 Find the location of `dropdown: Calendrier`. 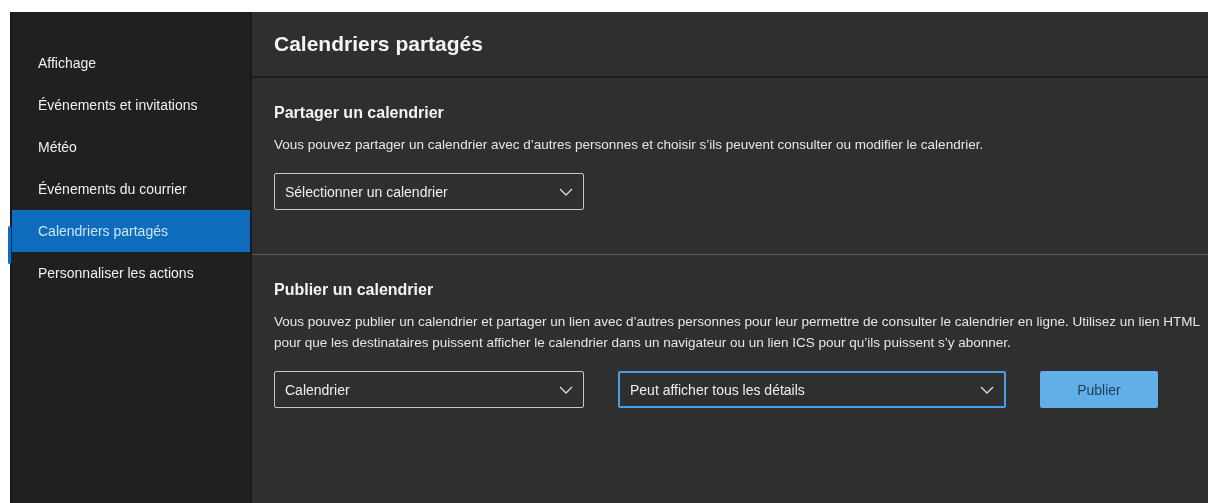

dropdown: Calendrier is located at coordinates (429, 389).